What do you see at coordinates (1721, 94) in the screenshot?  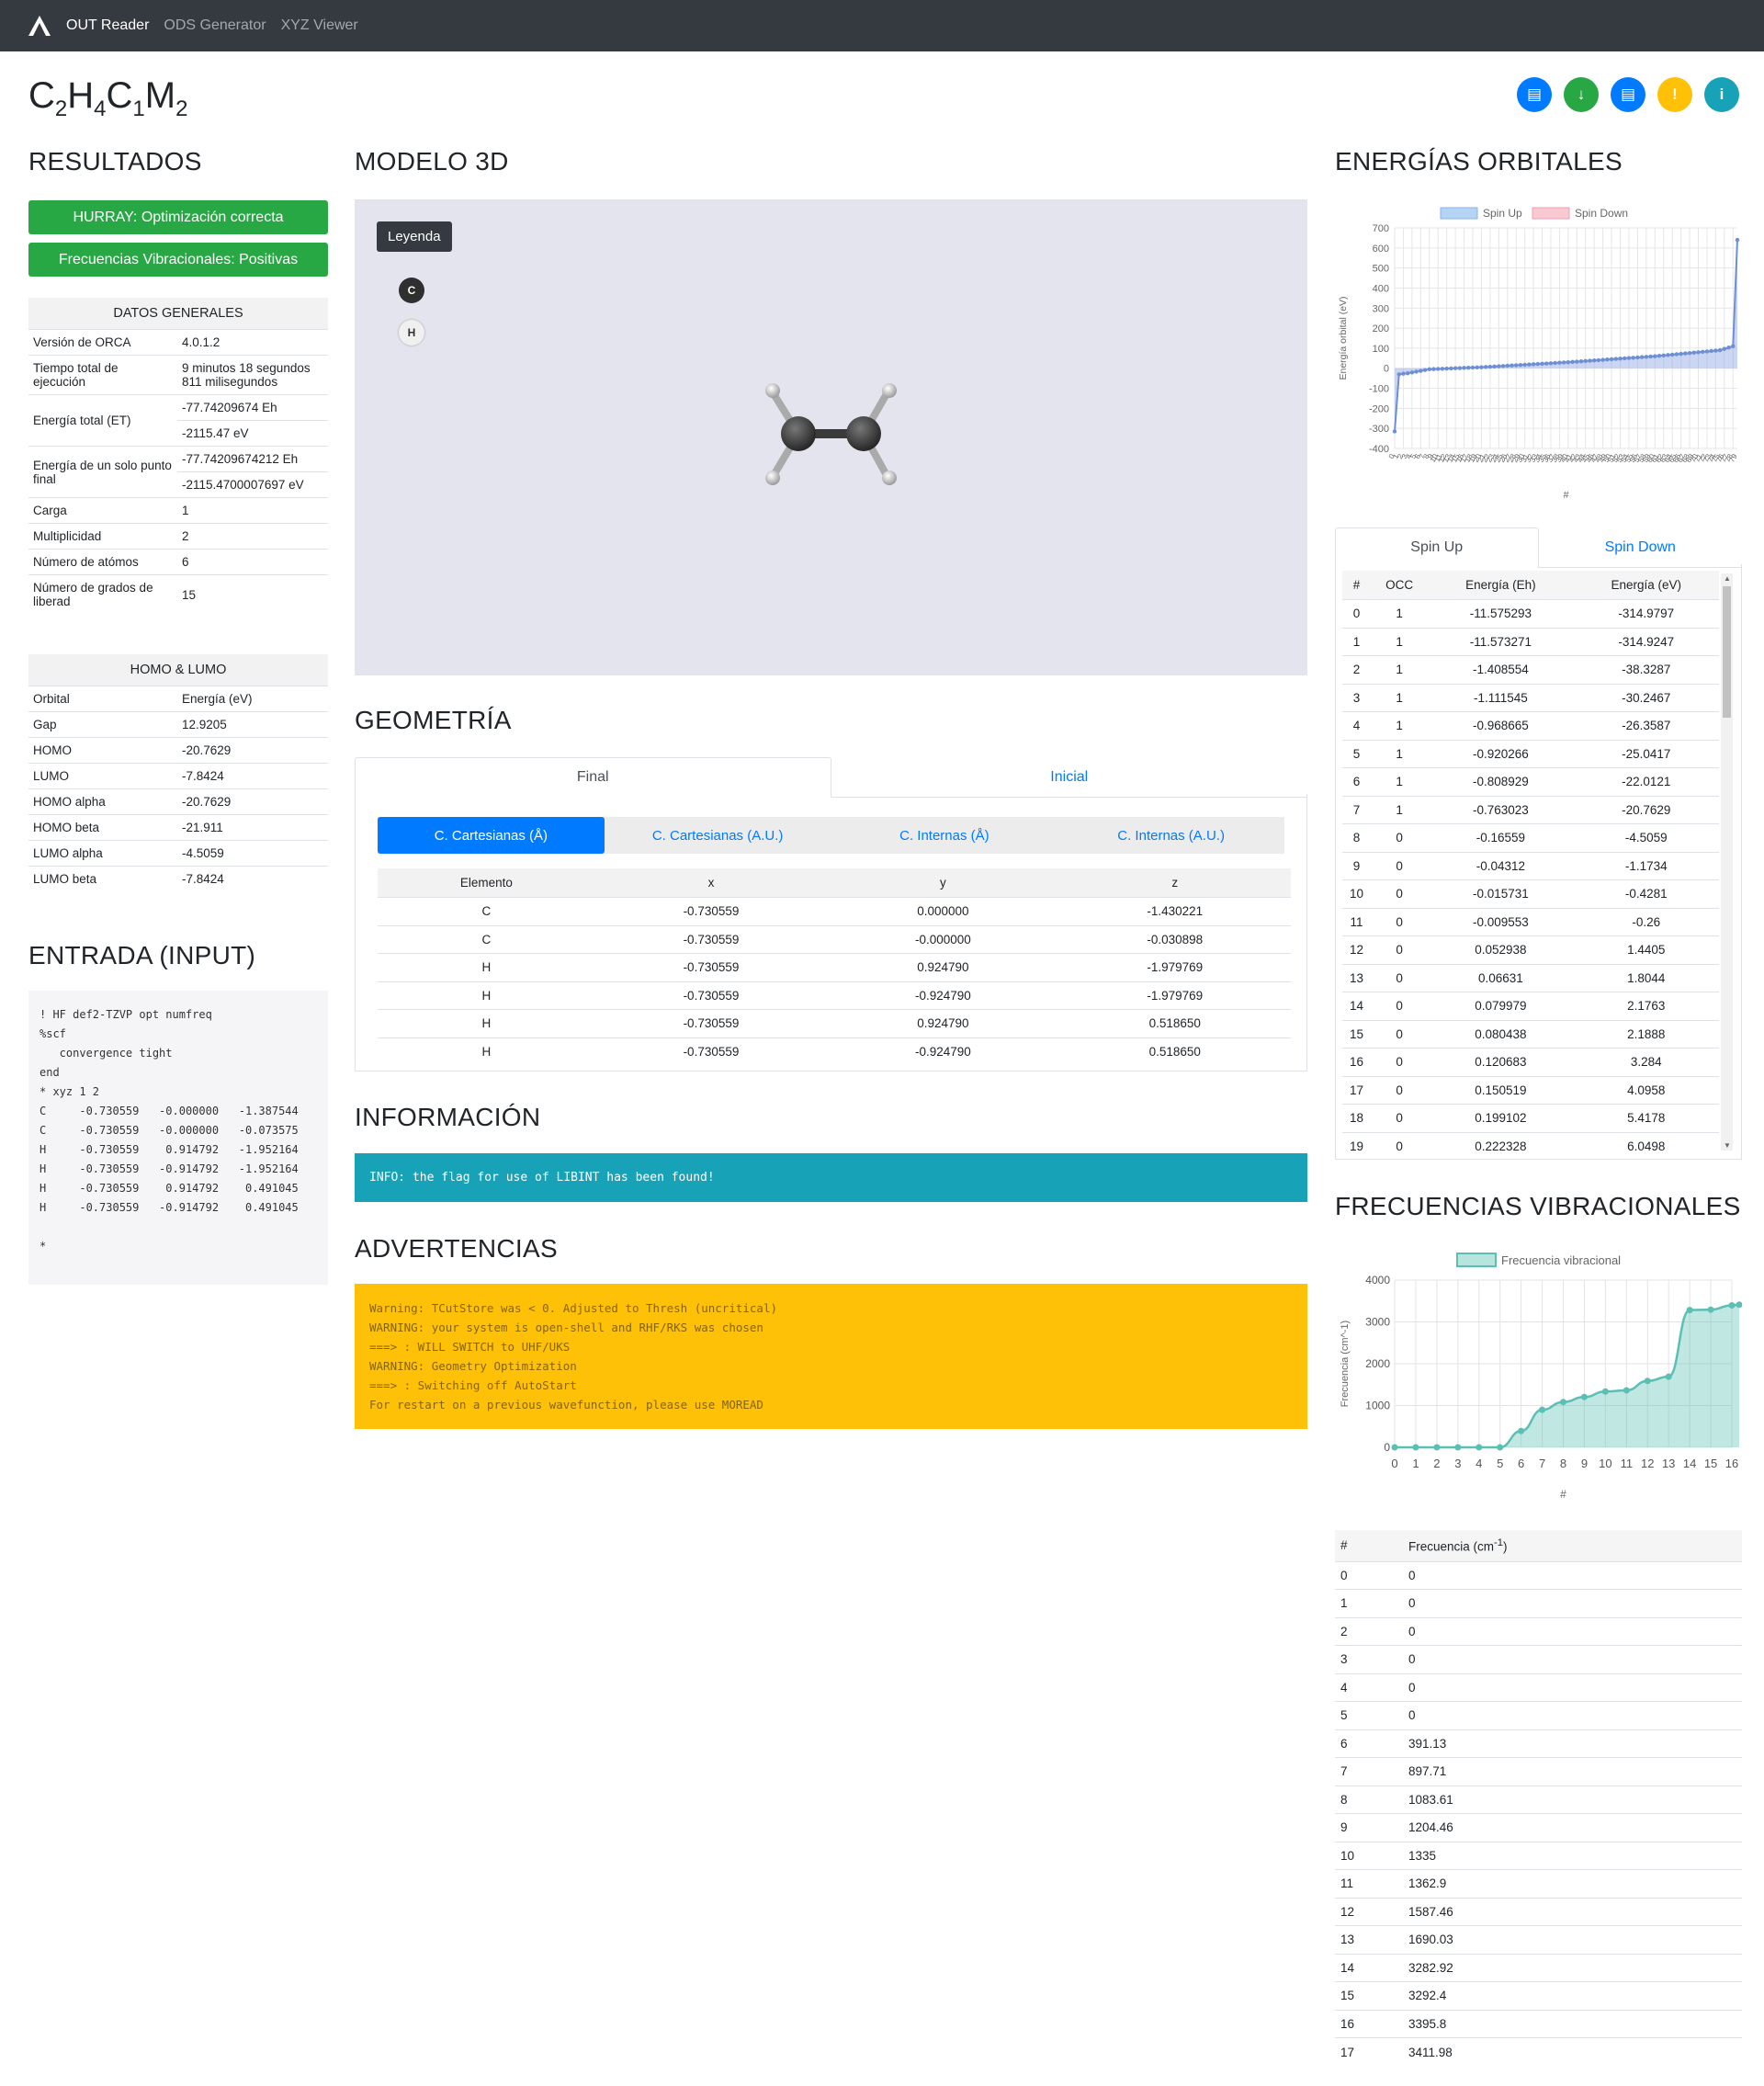 I see `info-button: i` at bounding box center [1721, 94].